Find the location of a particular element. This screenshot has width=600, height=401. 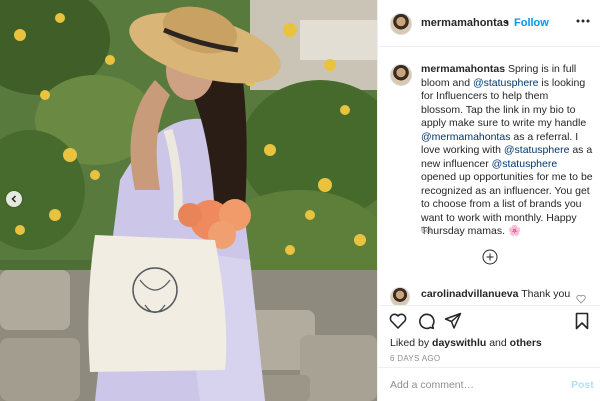

flower-emoji: 🌸 is located at coordinates (514, 231).